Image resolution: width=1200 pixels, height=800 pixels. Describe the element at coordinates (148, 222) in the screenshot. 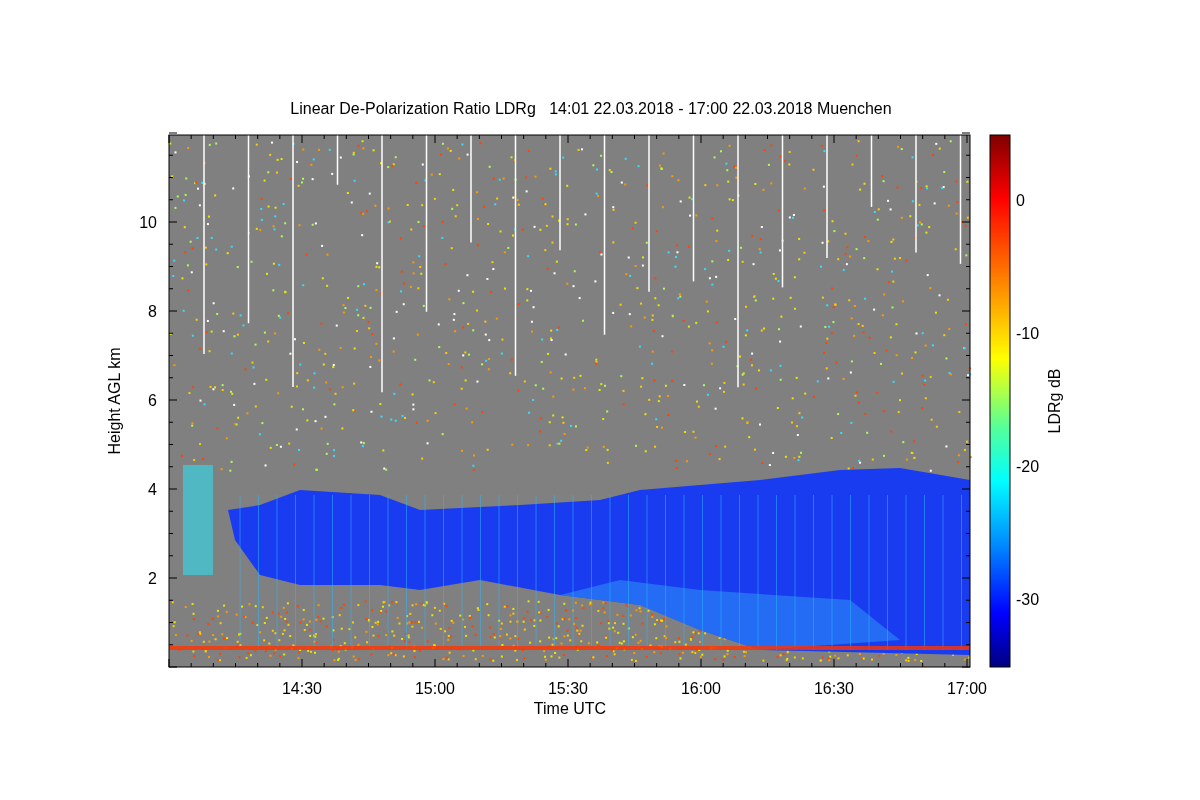

I see `y-tick-label: 10` at that location.